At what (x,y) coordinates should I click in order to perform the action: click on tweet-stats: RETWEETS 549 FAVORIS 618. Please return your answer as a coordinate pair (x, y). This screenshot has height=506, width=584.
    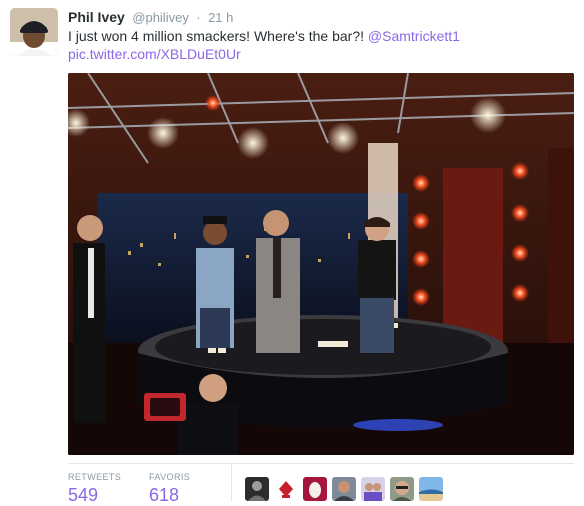
    Looking at the image, I should click on (321, 484).